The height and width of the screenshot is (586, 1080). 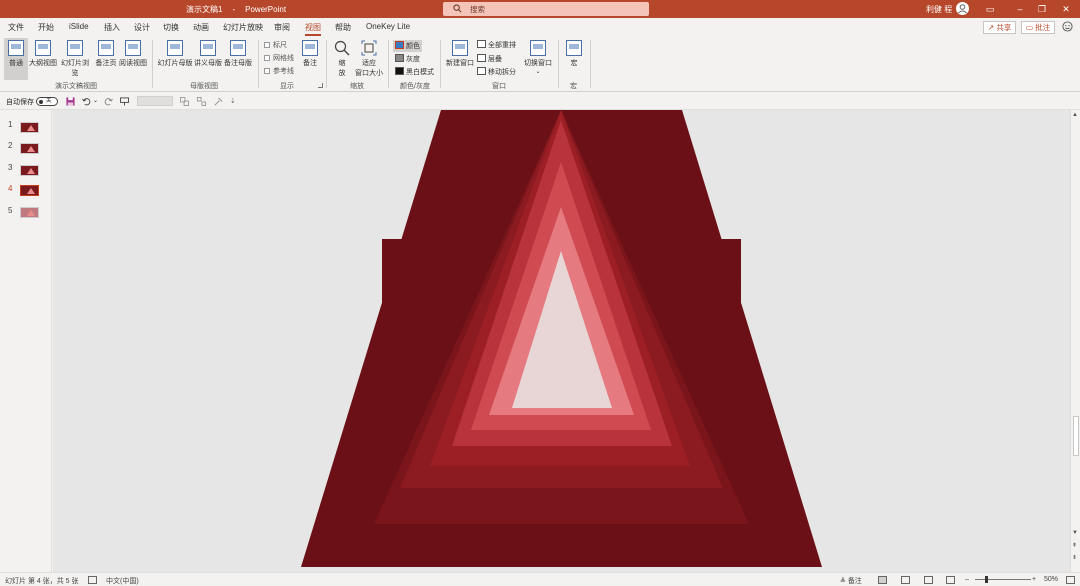 I want to click on arrange-all-label: 全部重排, so click(x=502, y=45).